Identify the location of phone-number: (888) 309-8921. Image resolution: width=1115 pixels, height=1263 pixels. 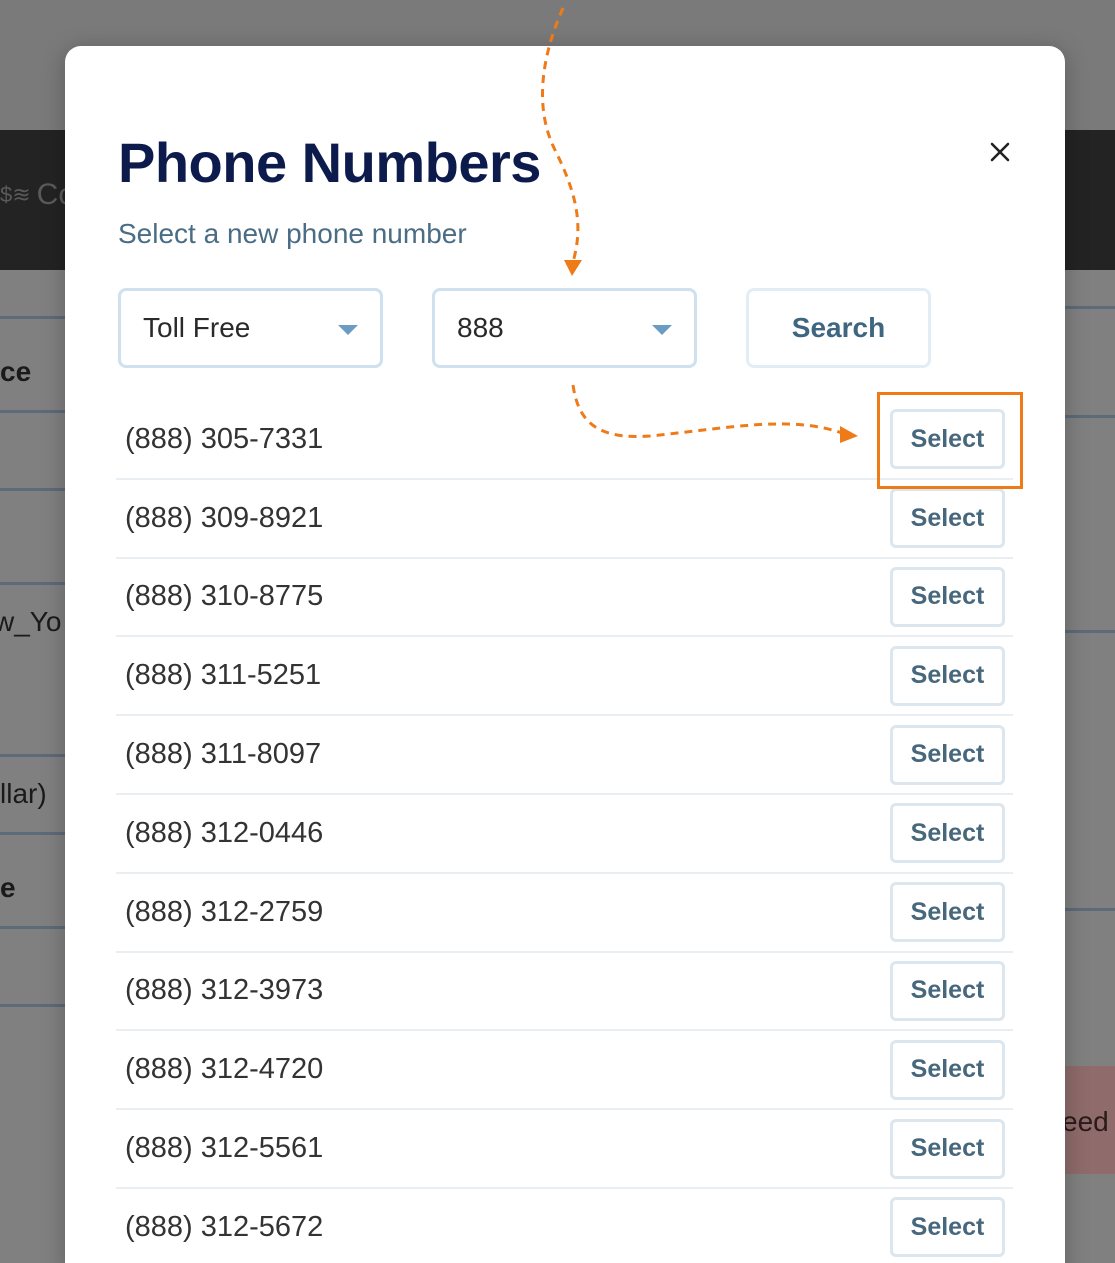
(224, 517).